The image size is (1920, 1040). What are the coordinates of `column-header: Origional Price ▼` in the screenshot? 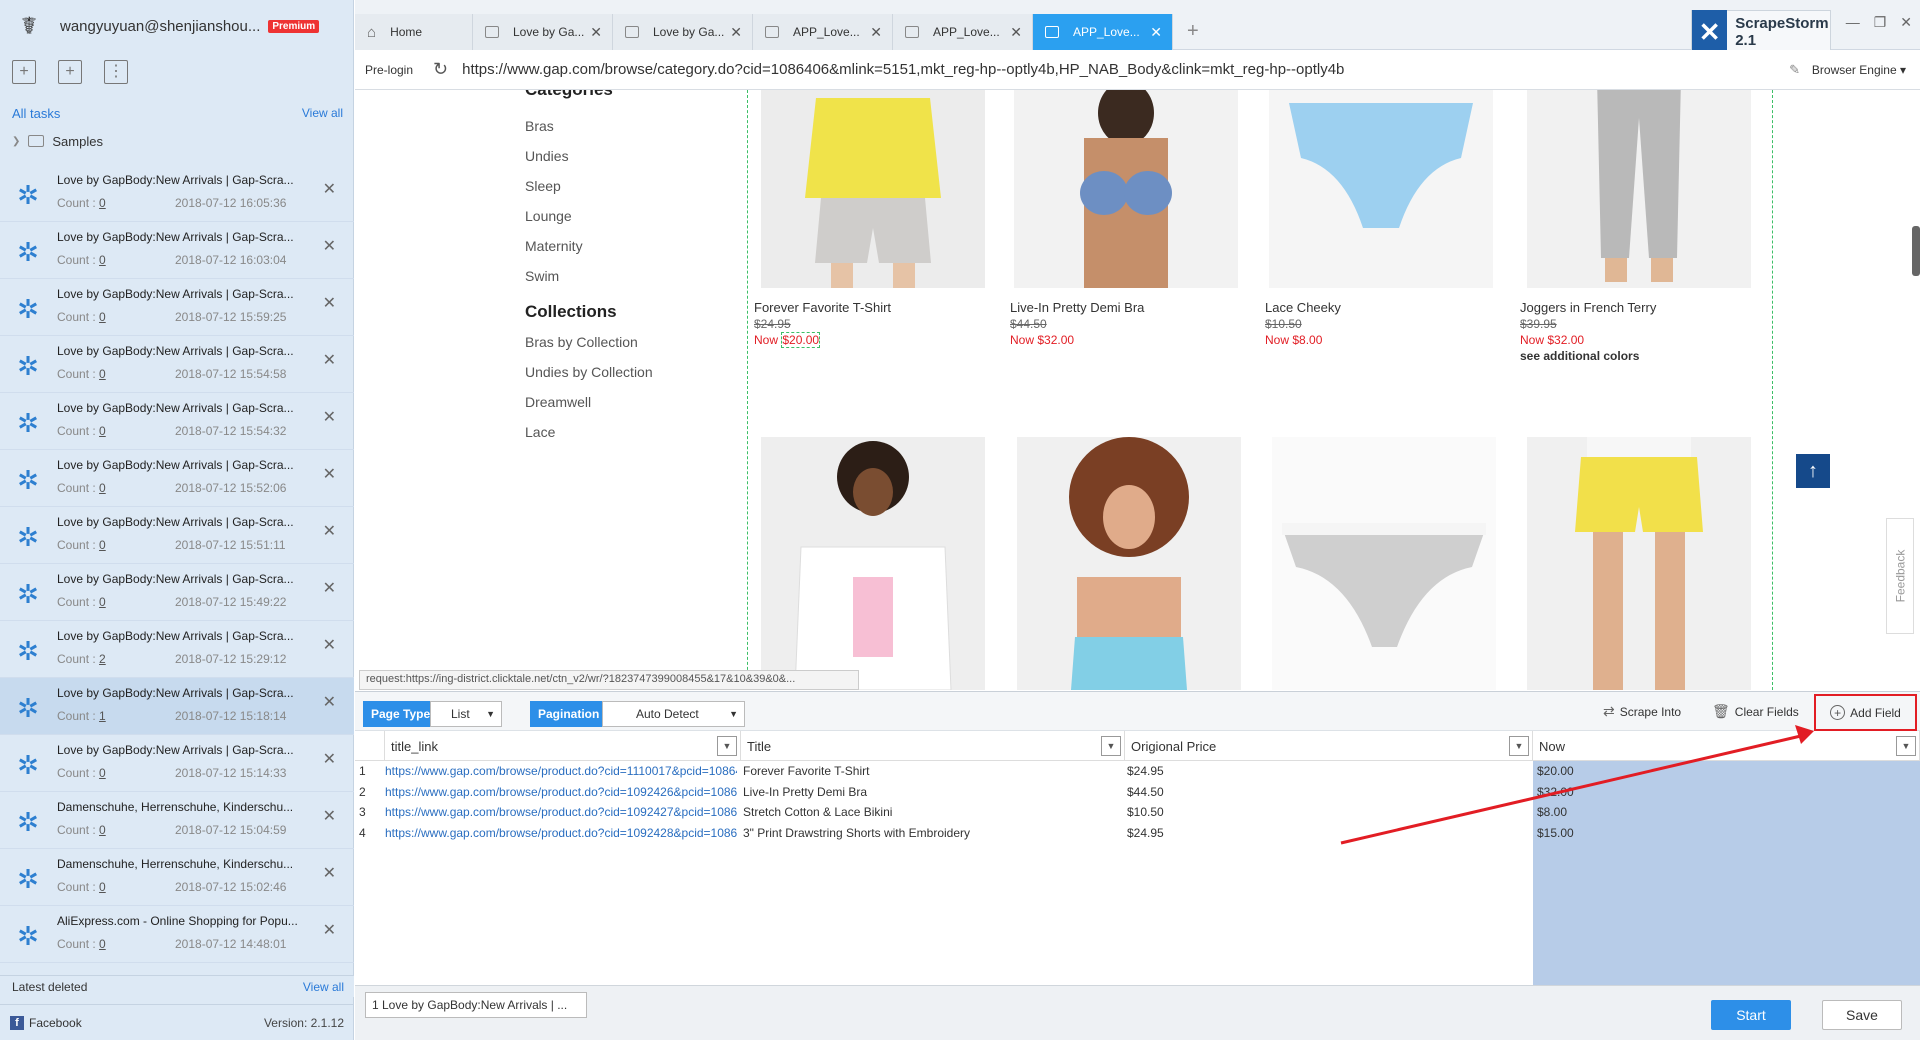 It's located at (1329, 746).